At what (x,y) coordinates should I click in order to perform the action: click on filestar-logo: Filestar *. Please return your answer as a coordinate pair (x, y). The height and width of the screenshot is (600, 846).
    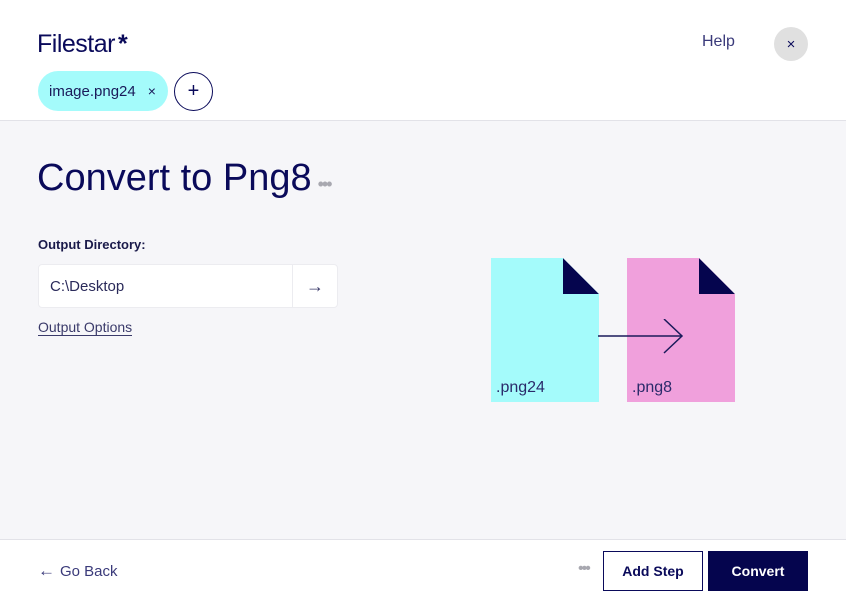
    Looking at the image, I should click on (82, 44).